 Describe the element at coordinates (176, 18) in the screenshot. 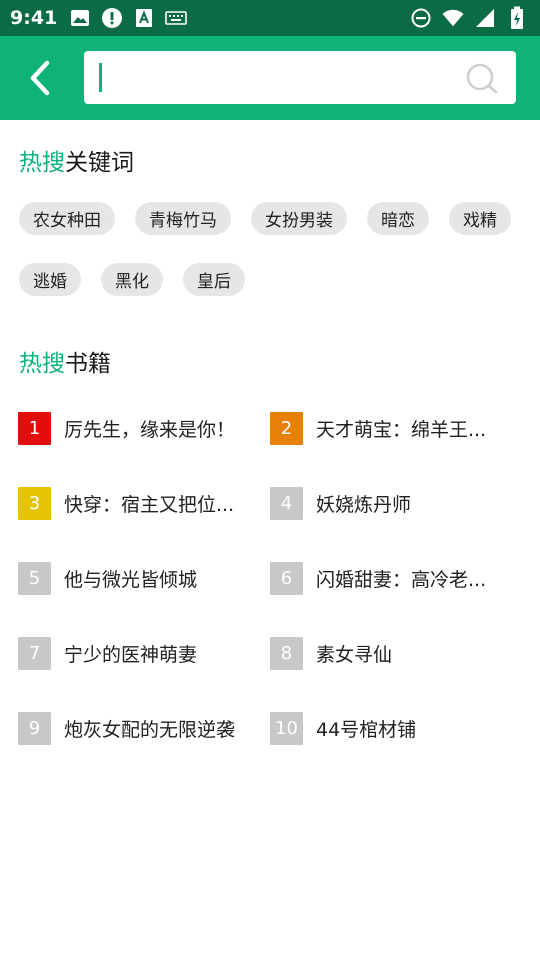

I see `keyboard-icon` at that location.